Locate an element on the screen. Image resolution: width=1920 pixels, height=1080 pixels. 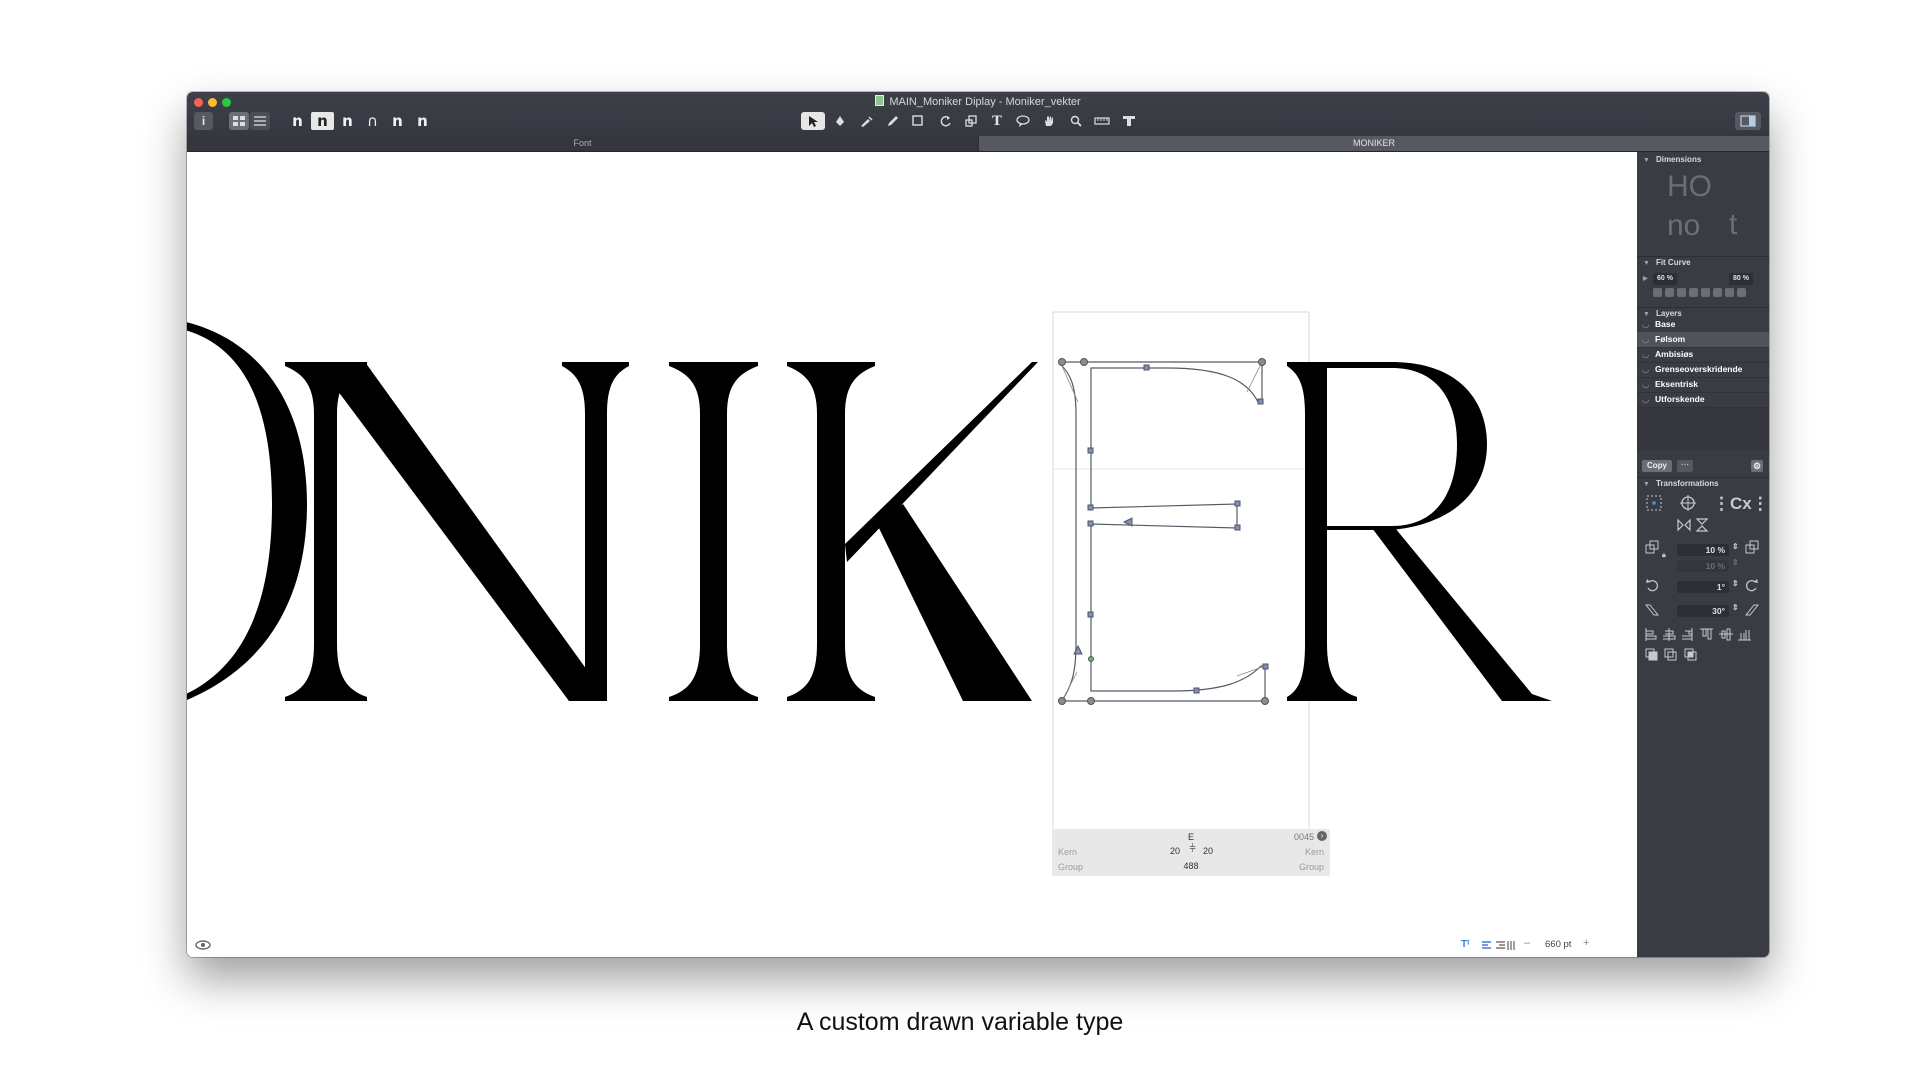
layer-eksentrisk: ◡ Eksentrisk is located at coordinates (1703, 385).